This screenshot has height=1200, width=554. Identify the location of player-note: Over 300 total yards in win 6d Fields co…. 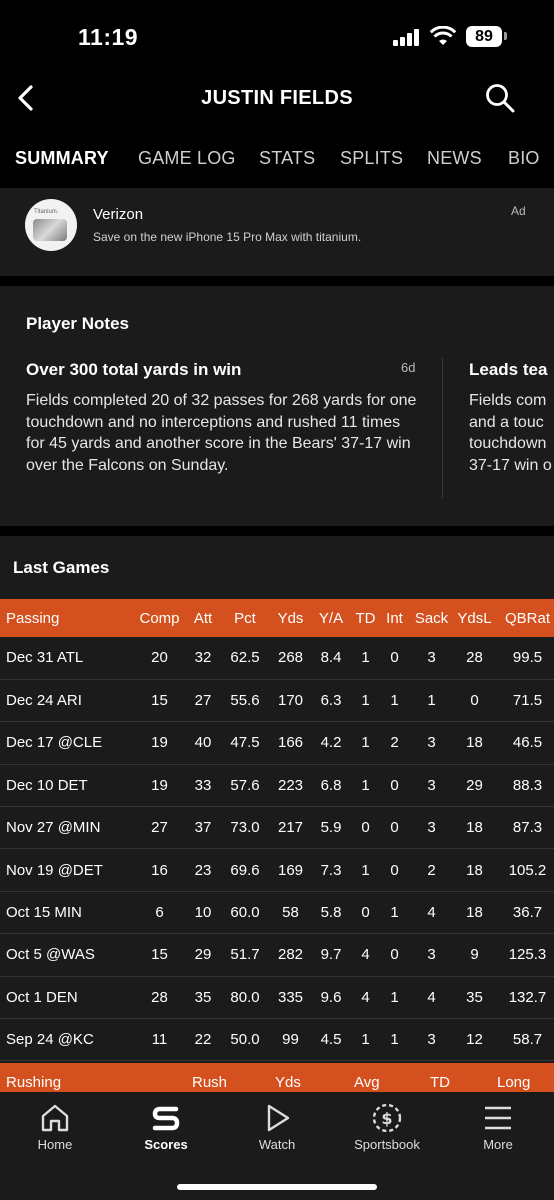
(223, 418).